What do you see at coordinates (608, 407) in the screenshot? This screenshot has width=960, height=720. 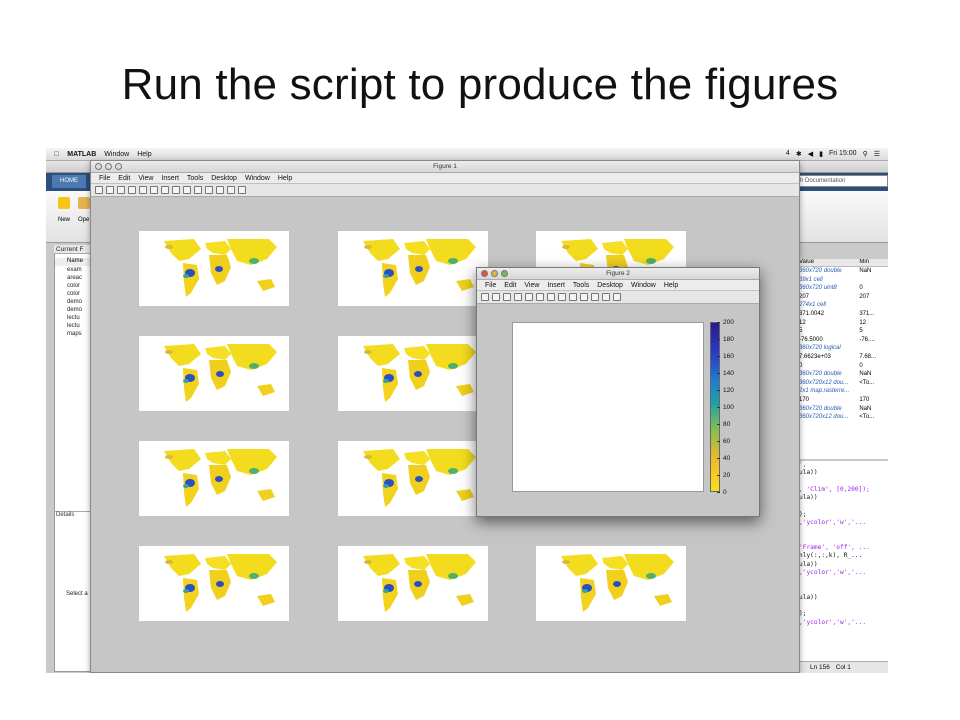 I see `figure2-axes` at bounding box center [608, 407].